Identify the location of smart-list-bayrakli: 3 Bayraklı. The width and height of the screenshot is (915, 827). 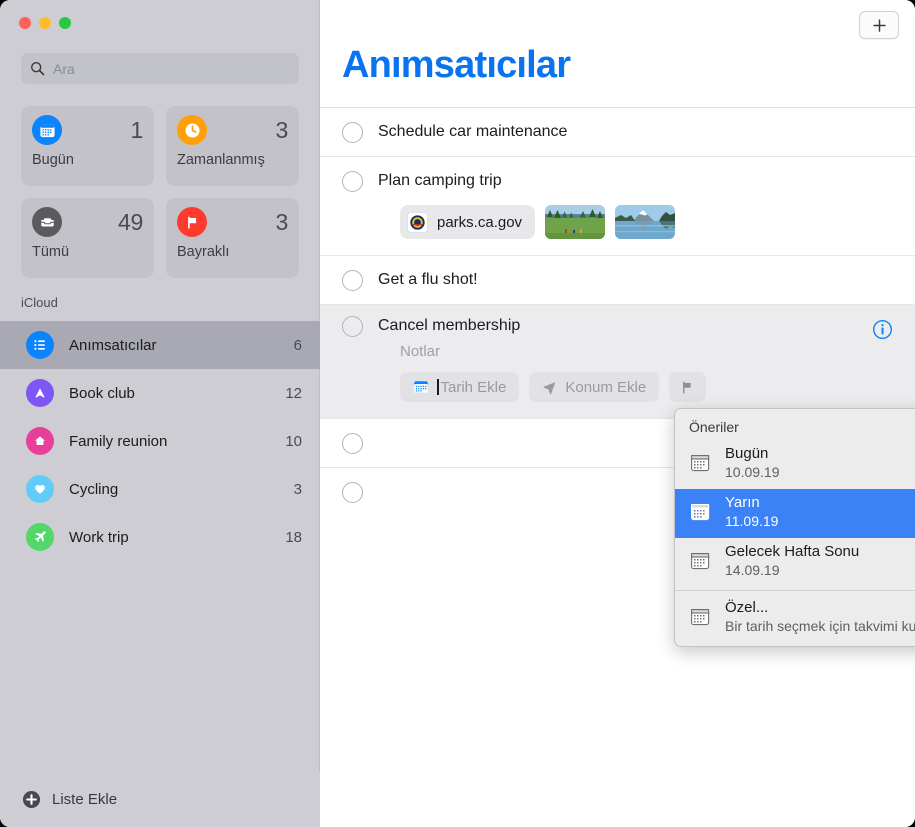
(232, 238).